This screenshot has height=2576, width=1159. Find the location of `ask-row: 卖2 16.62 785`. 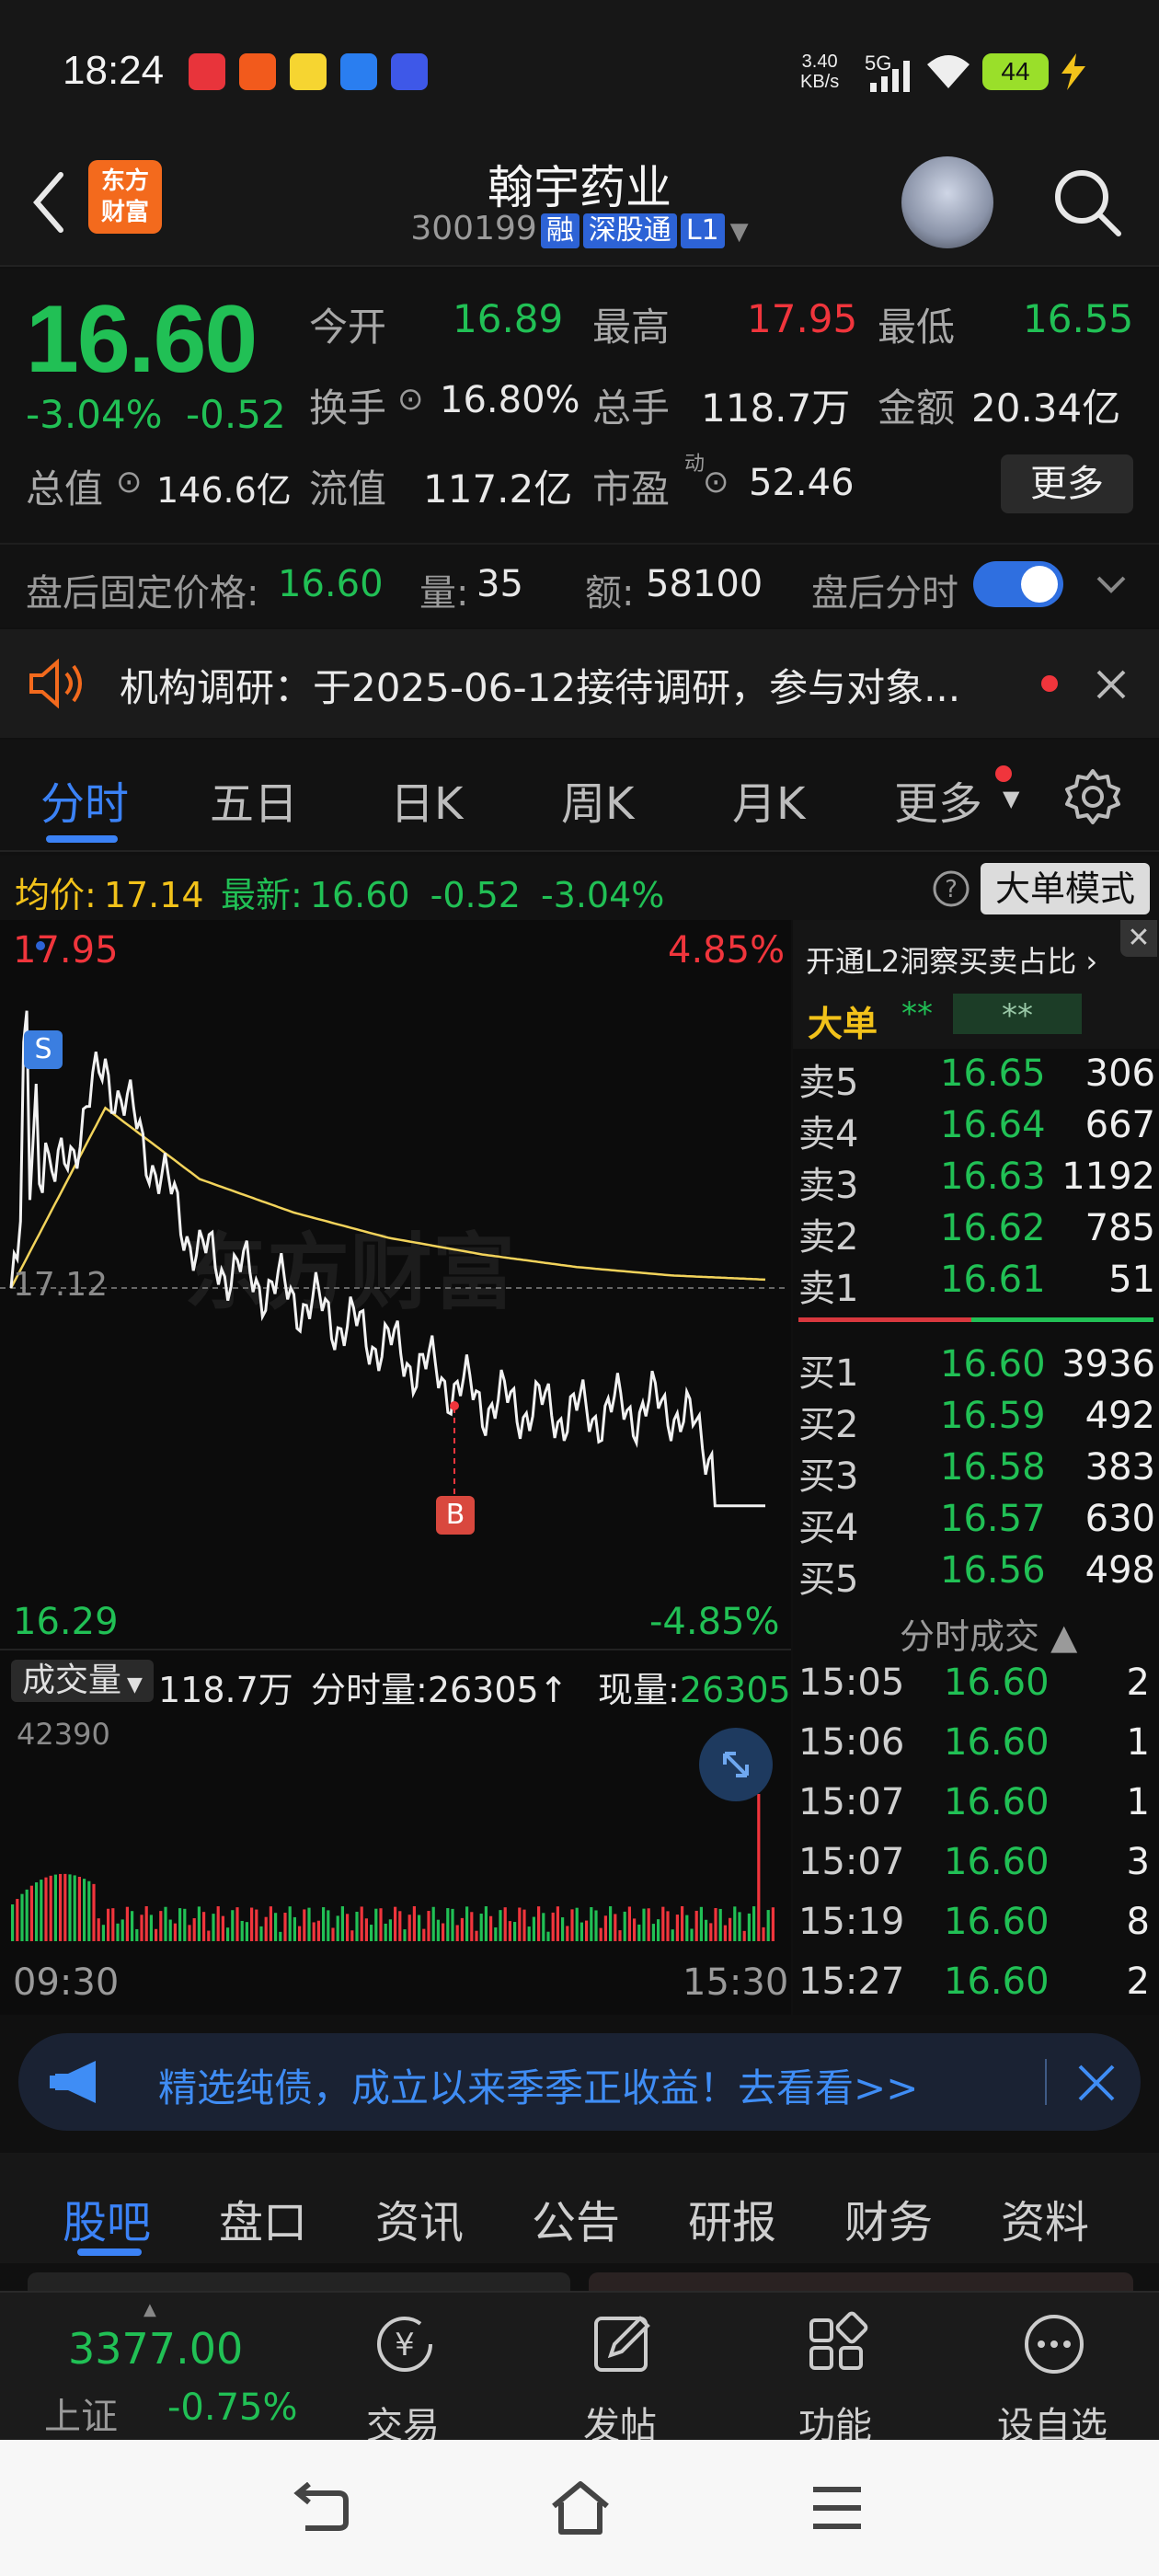

ask-row: 卖2 16.62 785 is located at coordinates (976, 1233).